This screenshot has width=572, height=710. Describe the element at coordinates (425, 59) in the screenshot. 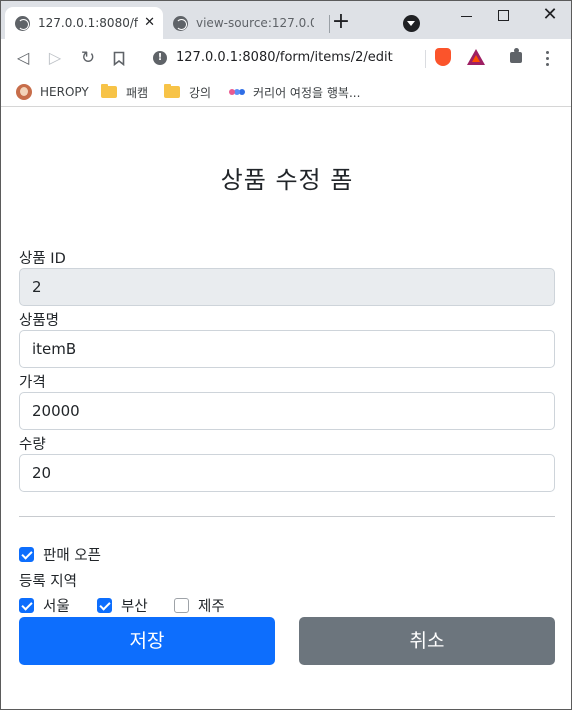

I see `toolbar-separator` at that location.